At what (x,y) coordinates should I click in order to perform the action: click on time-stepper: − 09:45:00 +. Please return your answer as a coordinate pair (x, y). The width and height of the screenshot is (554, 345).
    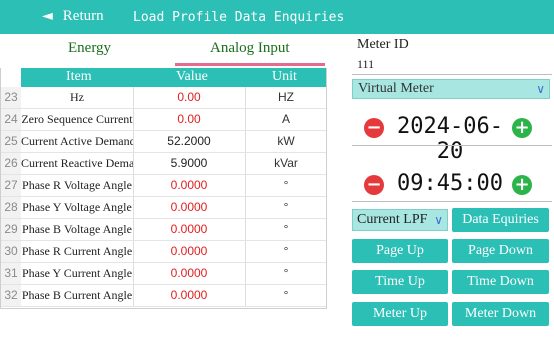
    Looking at the image, I should click on (452, 186).